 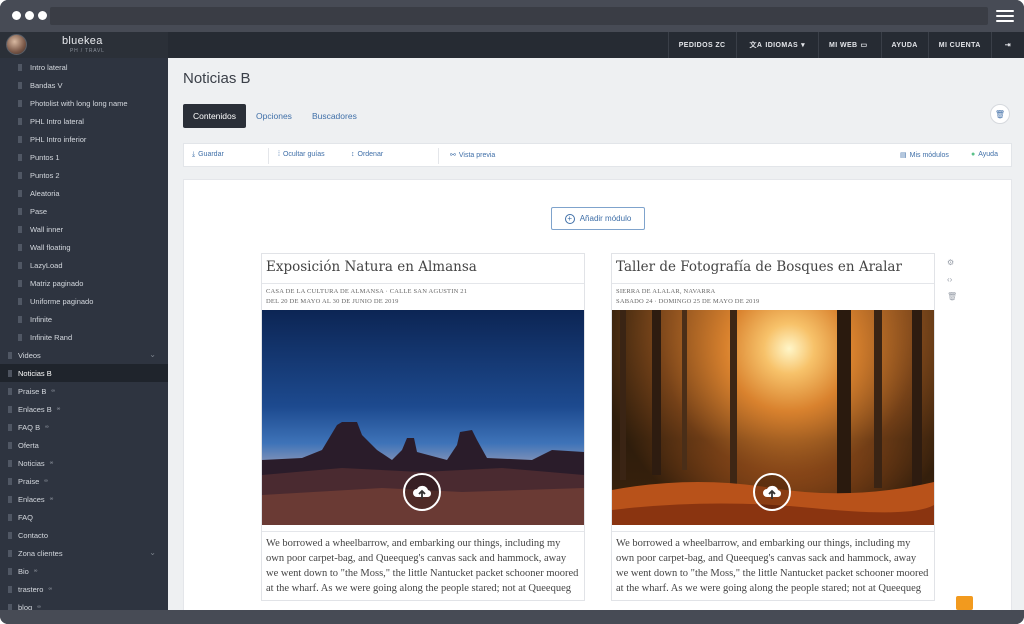 What do you see at coordinates (84, 121) in the screenshot?
I see `sidebar-item: PHL Intro lateral` at bounding box center [84, 121].